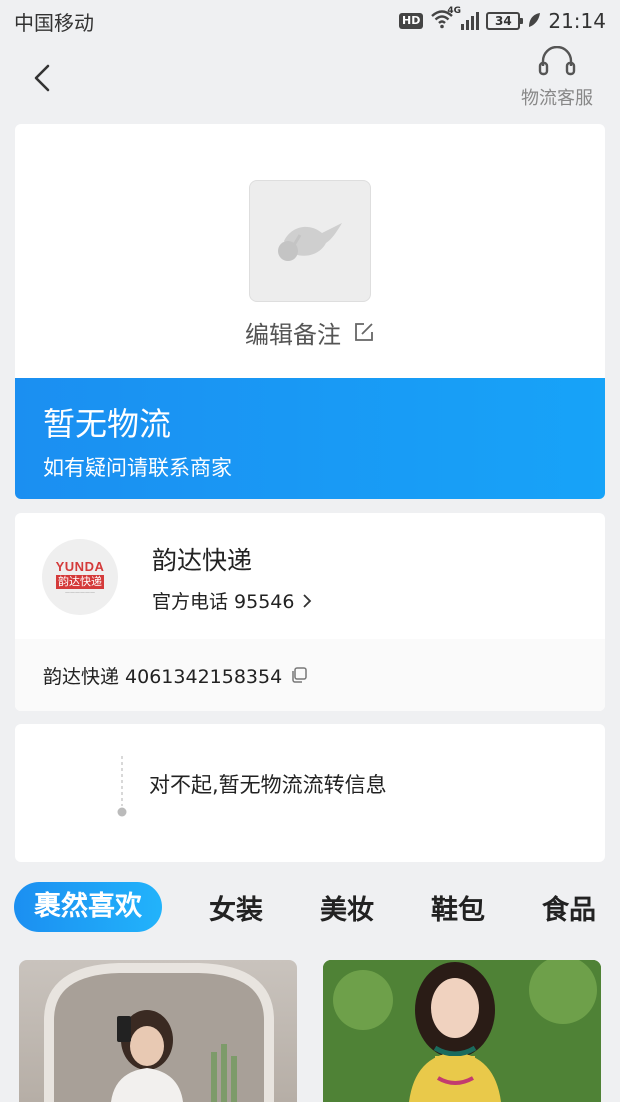  Describe the element at coordinates (293, 334) in the screenshot. I see `edit-note-label: 编辑备注` at that location.